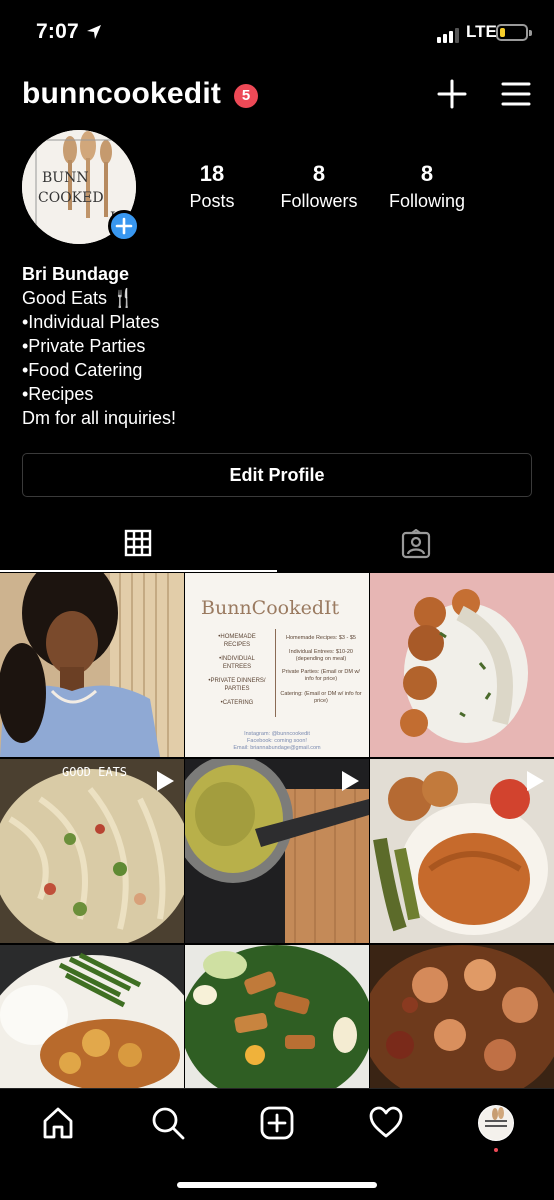  Describe the element at coordinates (496, 1150) in the screenshot. I see `notification-dot` at that location.